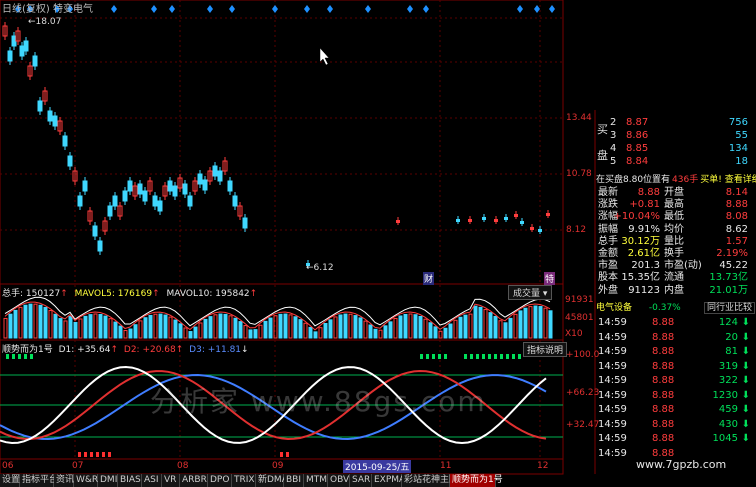 This screenshot has width=756, height=487. Describe the element at coordinates (736, 241) in the screenshot. I see `quote-value: 1.57` at that location.